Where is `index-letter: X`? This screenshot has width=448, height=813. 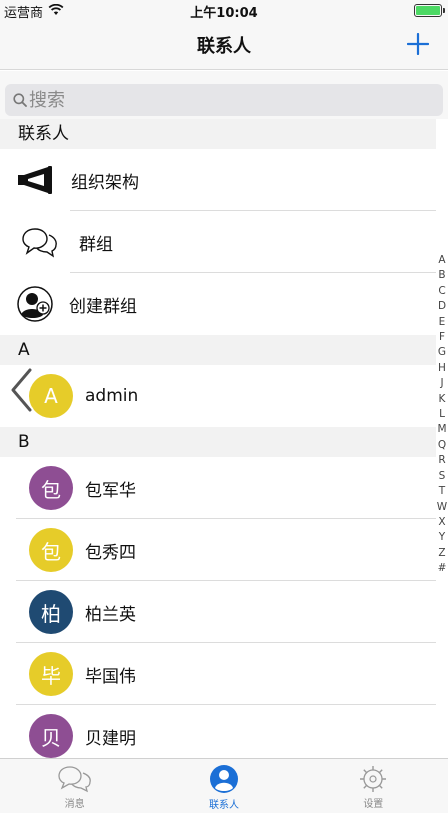
index-letter: X is located at coordinates (442, 522).